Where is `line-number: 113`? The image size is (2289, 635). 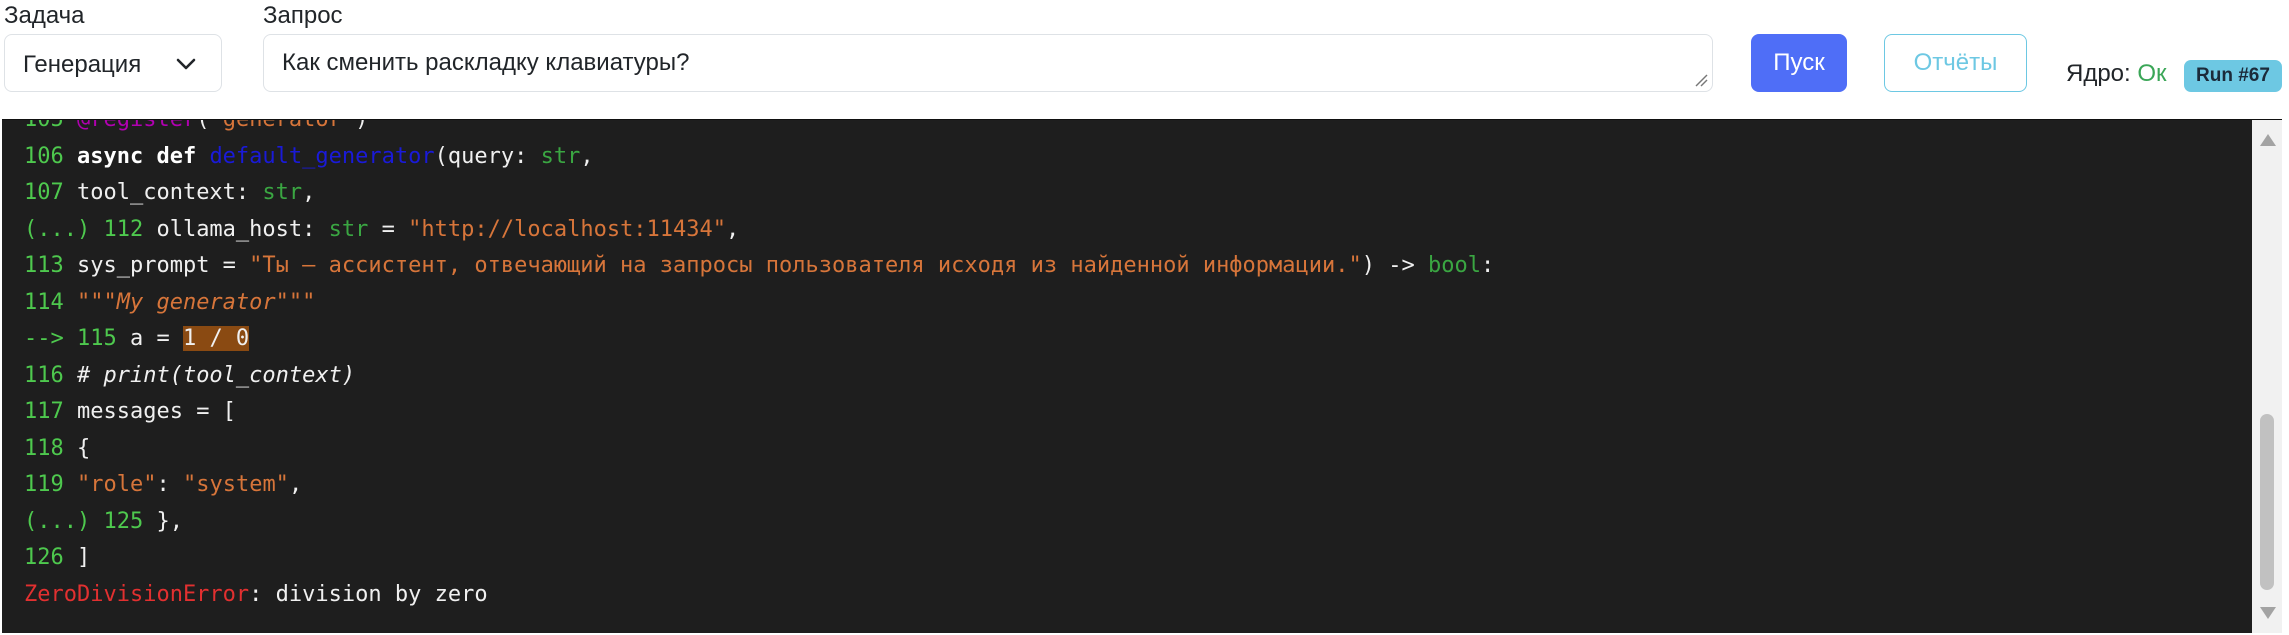
line-number: 113 is located at coordinates (50, 265).